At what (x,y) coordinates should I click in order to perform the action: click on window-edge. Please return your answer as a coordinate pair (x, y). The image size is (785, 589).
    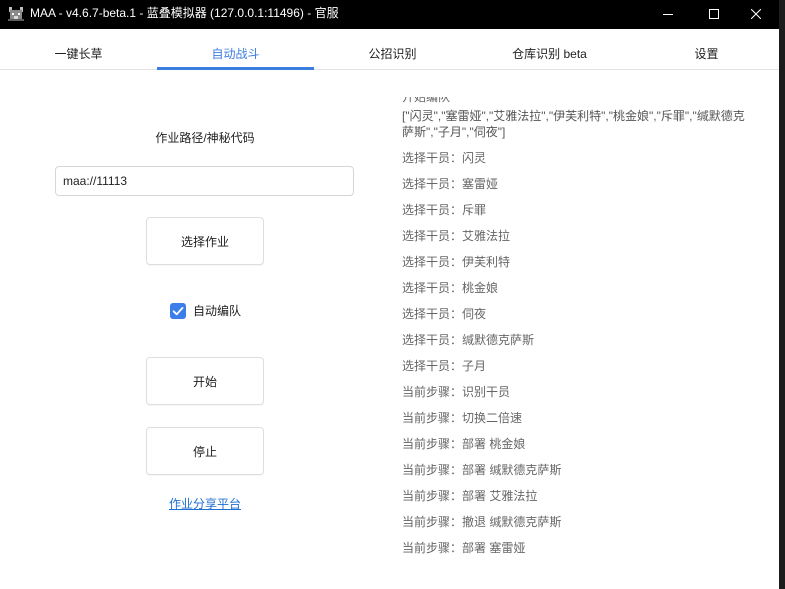
    Looking at the image, I should click on (782, 294).